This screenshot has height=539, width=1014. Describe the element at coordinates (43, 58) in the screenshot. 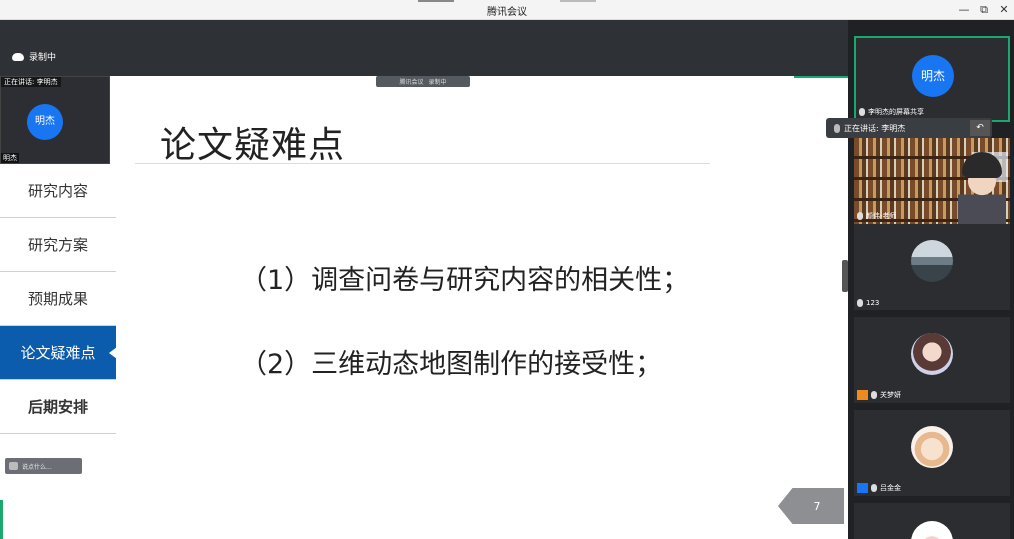

I see `recording-label: 录制中` at that location.